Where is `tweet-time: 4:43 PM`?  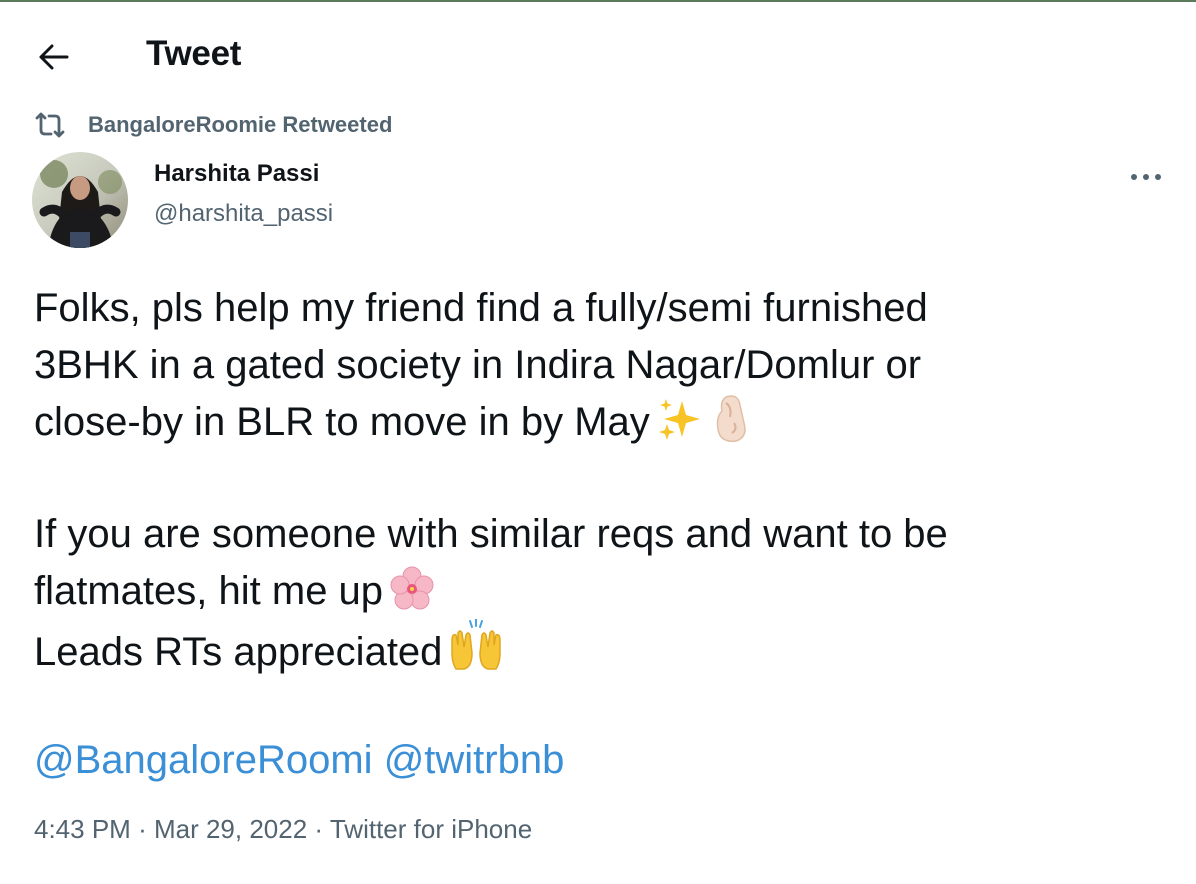
tweet-time: 4:43 PM is located at coordinates (82, 829).